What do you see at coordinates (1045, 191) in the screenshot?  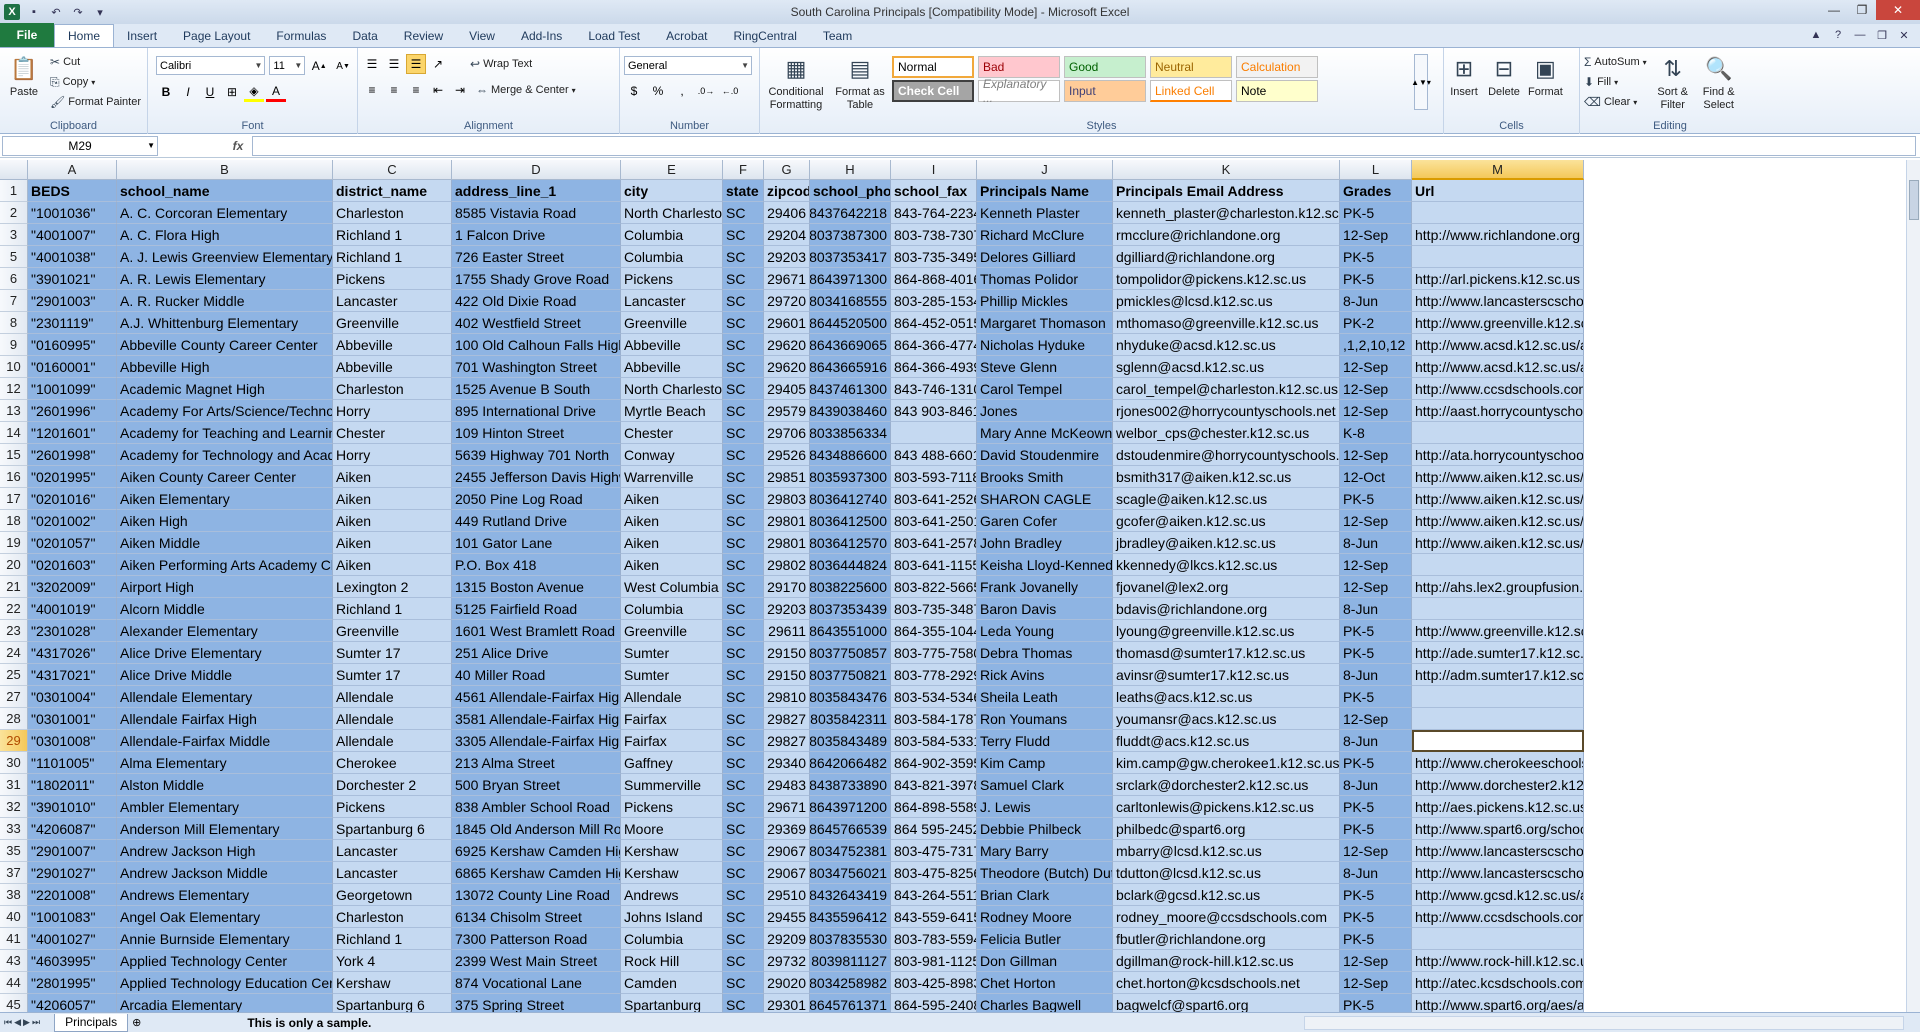 I see `column-title: Principals Name` at bounding box center [1045, 191].